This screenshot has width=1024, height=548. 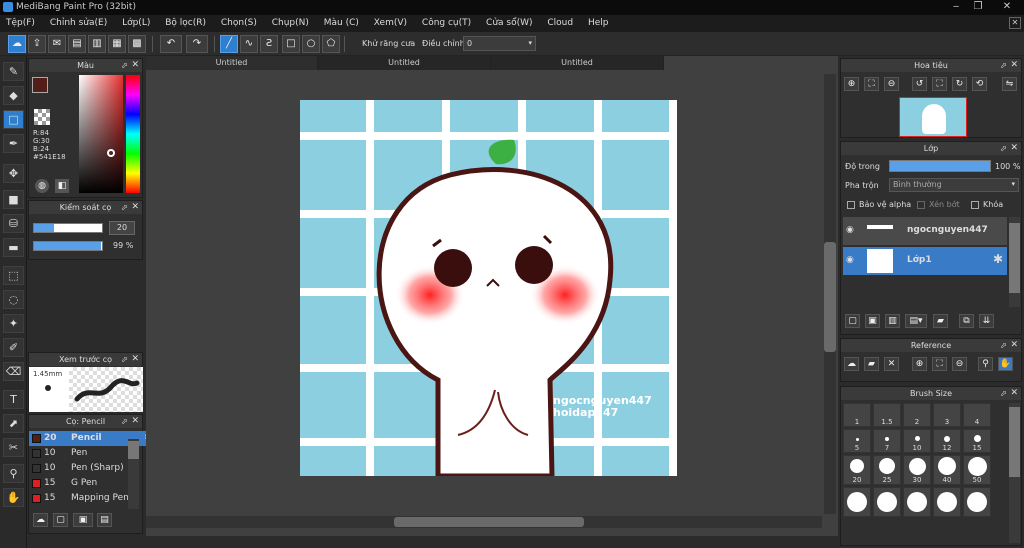 I want to click on eye-icon: ◉, so click(x=850, y=260).